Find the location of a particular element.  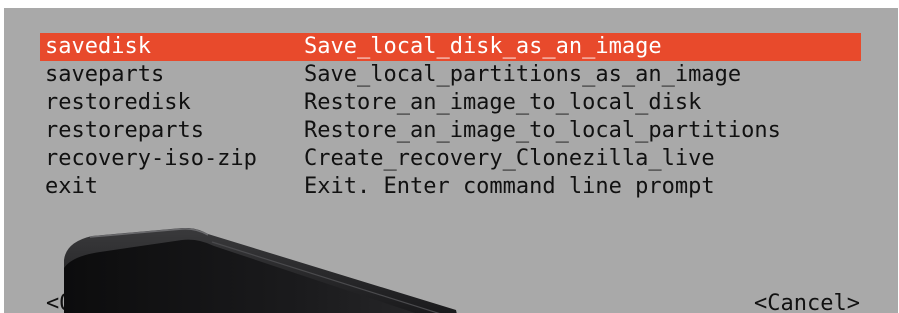

menu-item-description: Exit. Enter command line prompt is located at coordinates (509, 186).